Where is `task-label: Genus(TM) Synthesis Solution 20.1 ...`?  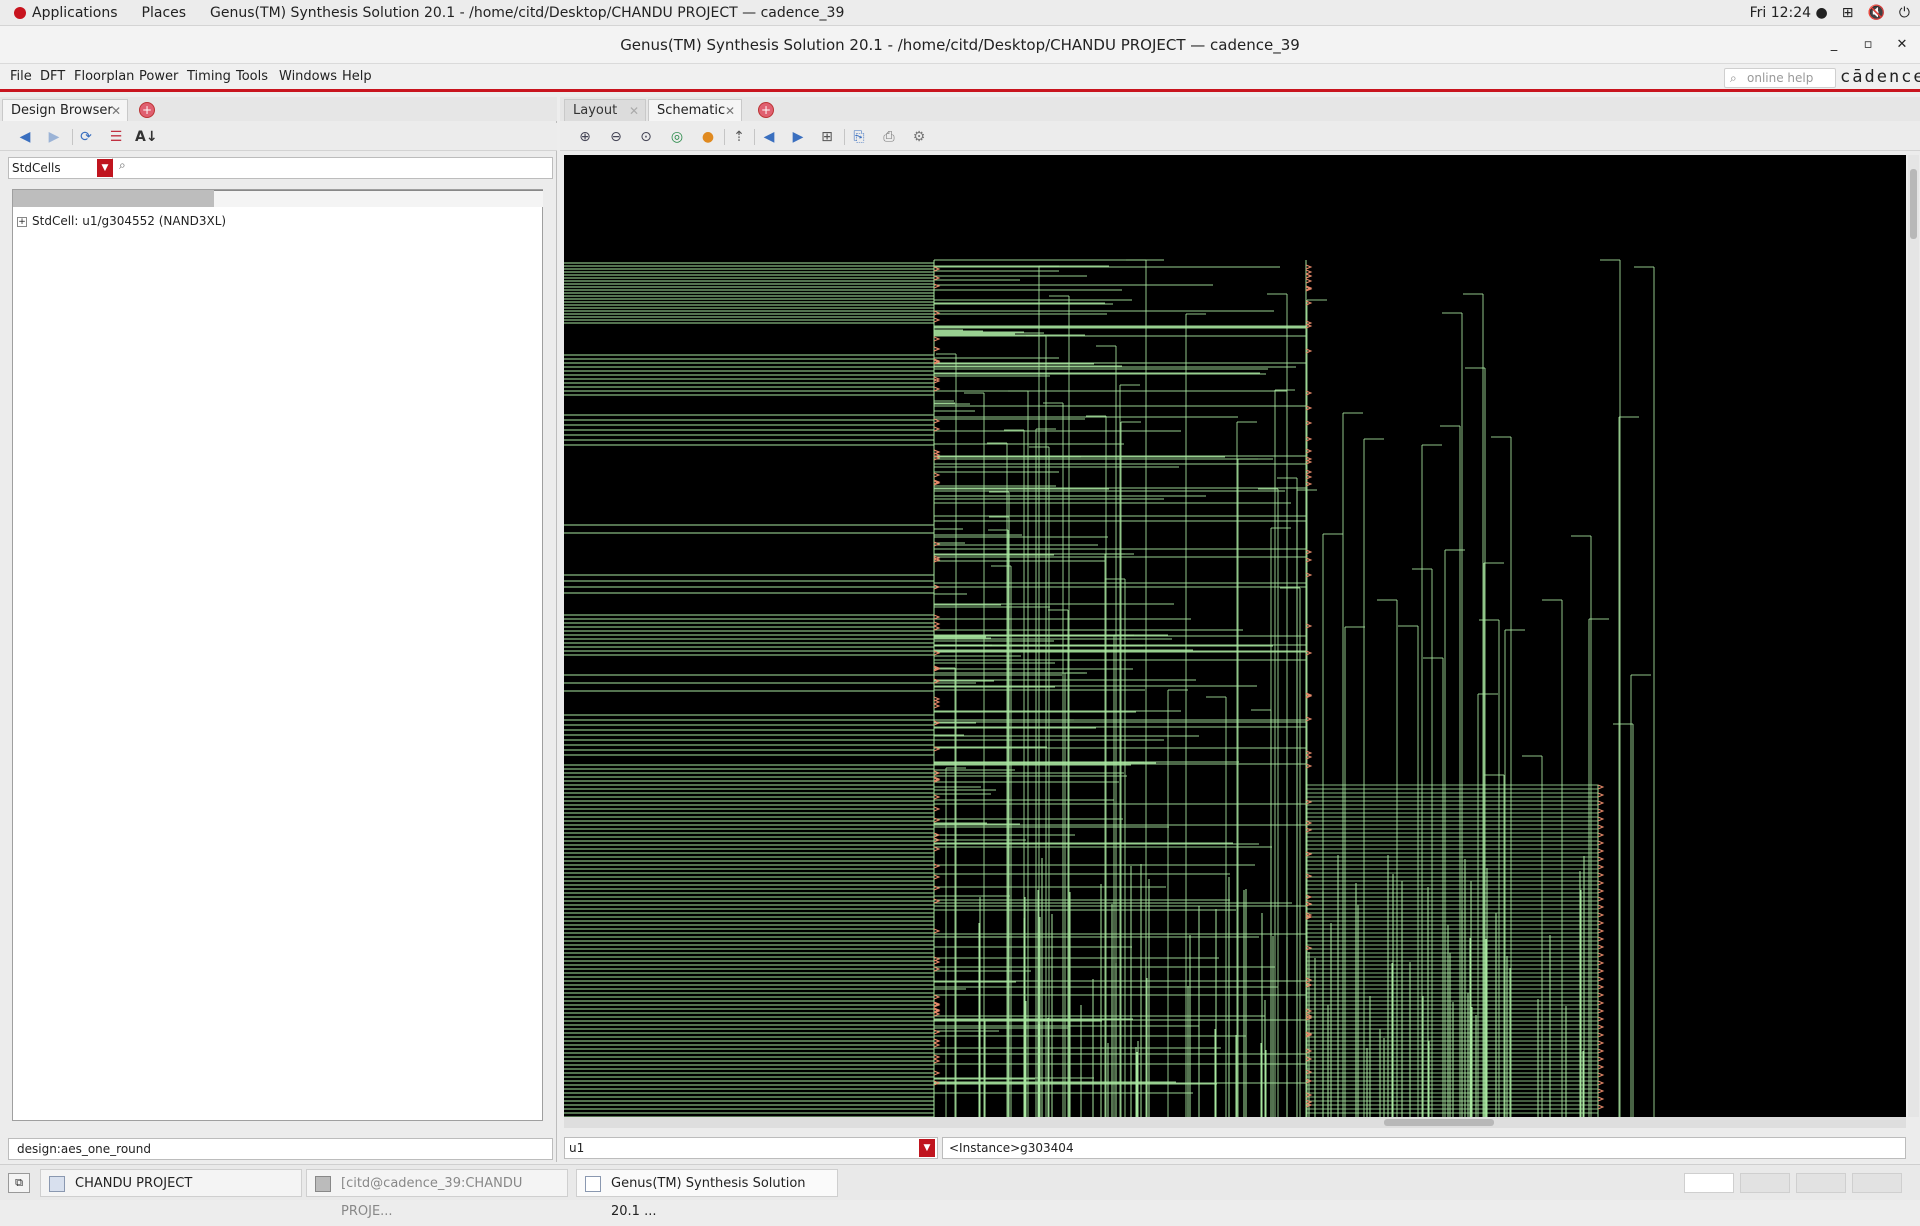
task-label: Genus(TM) Synthesis Solution 20.1 ... is located at coordinates (708, 1197).